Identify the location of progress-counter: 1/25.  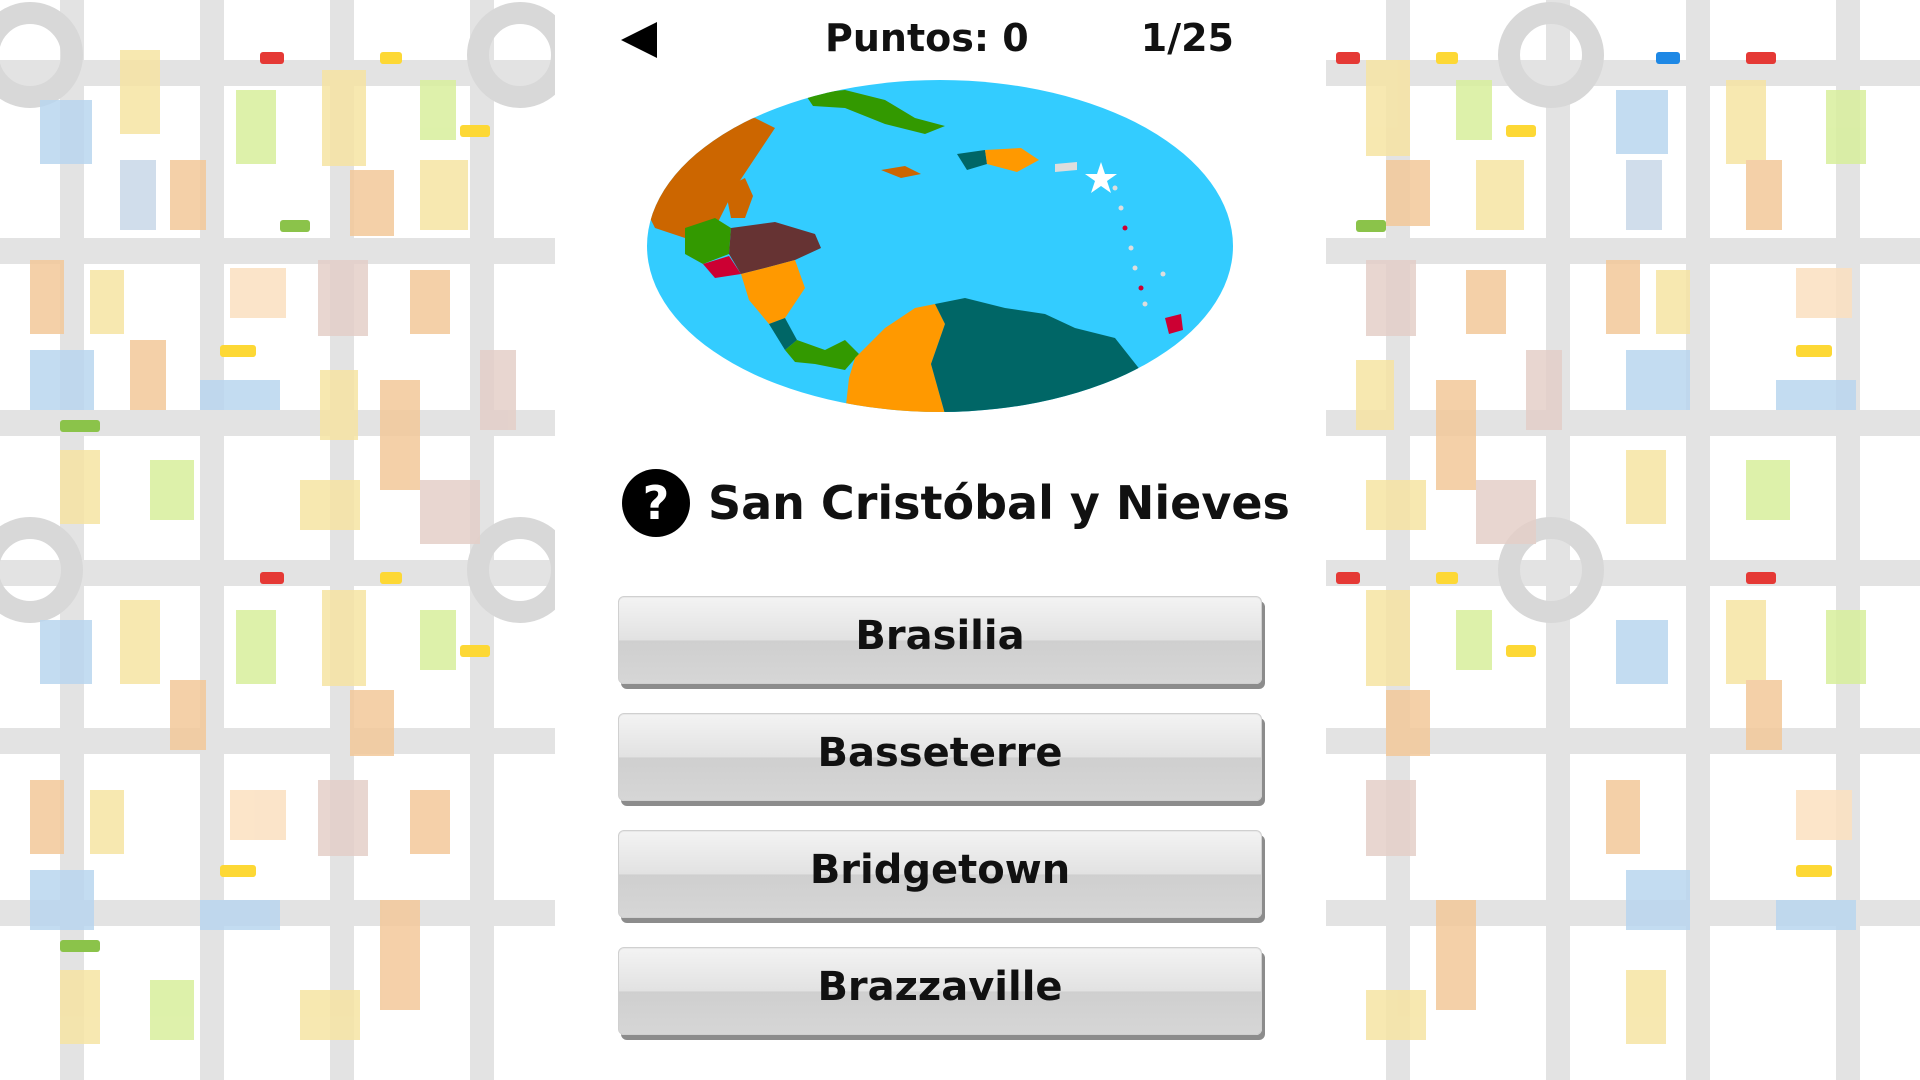
(1187, 38).